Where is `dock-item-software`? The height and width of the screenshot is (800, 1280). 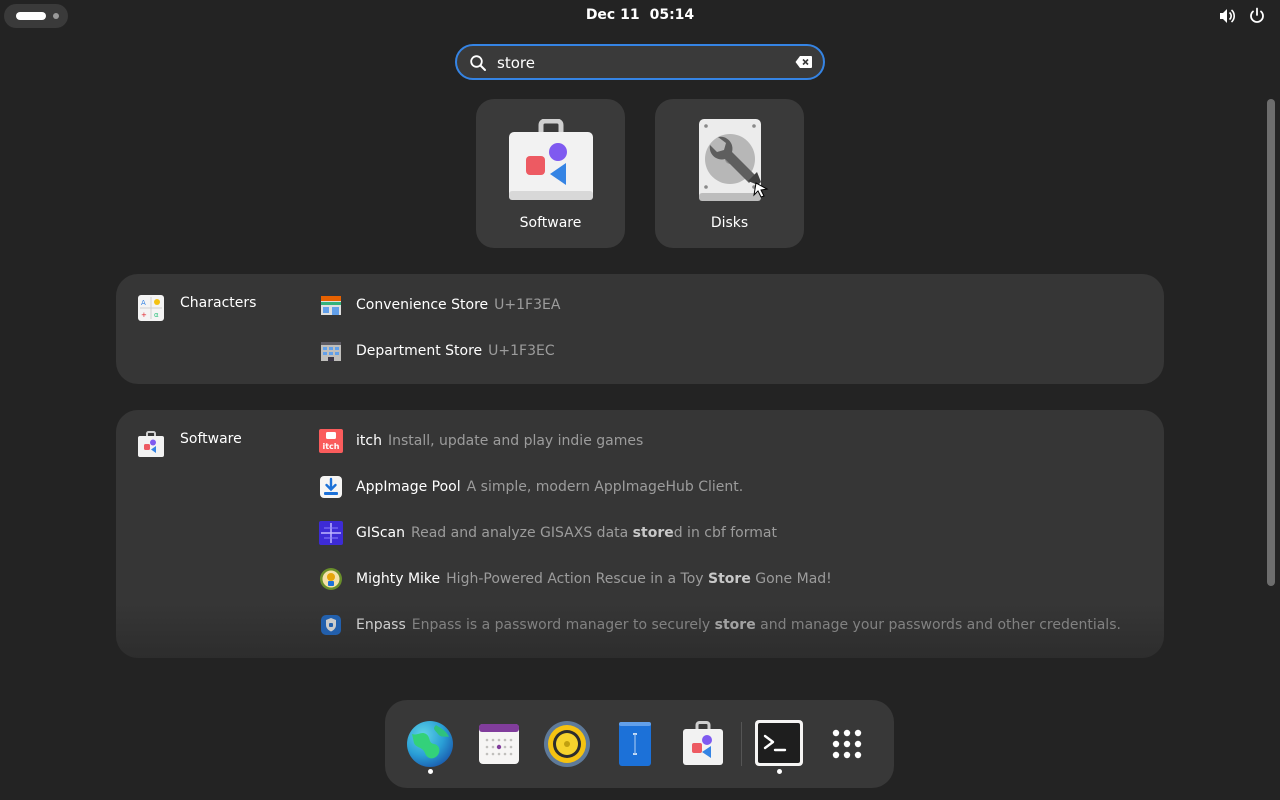
dock-item-software is located at coordinates (703, 744).